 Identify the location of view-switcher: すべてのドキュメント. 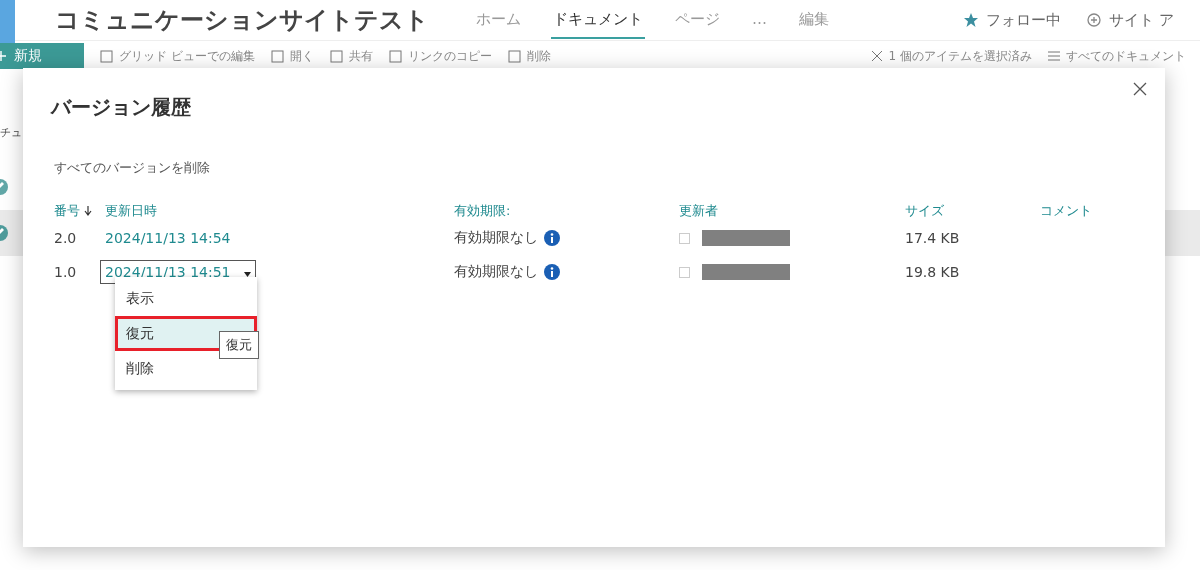
(1117, 56).